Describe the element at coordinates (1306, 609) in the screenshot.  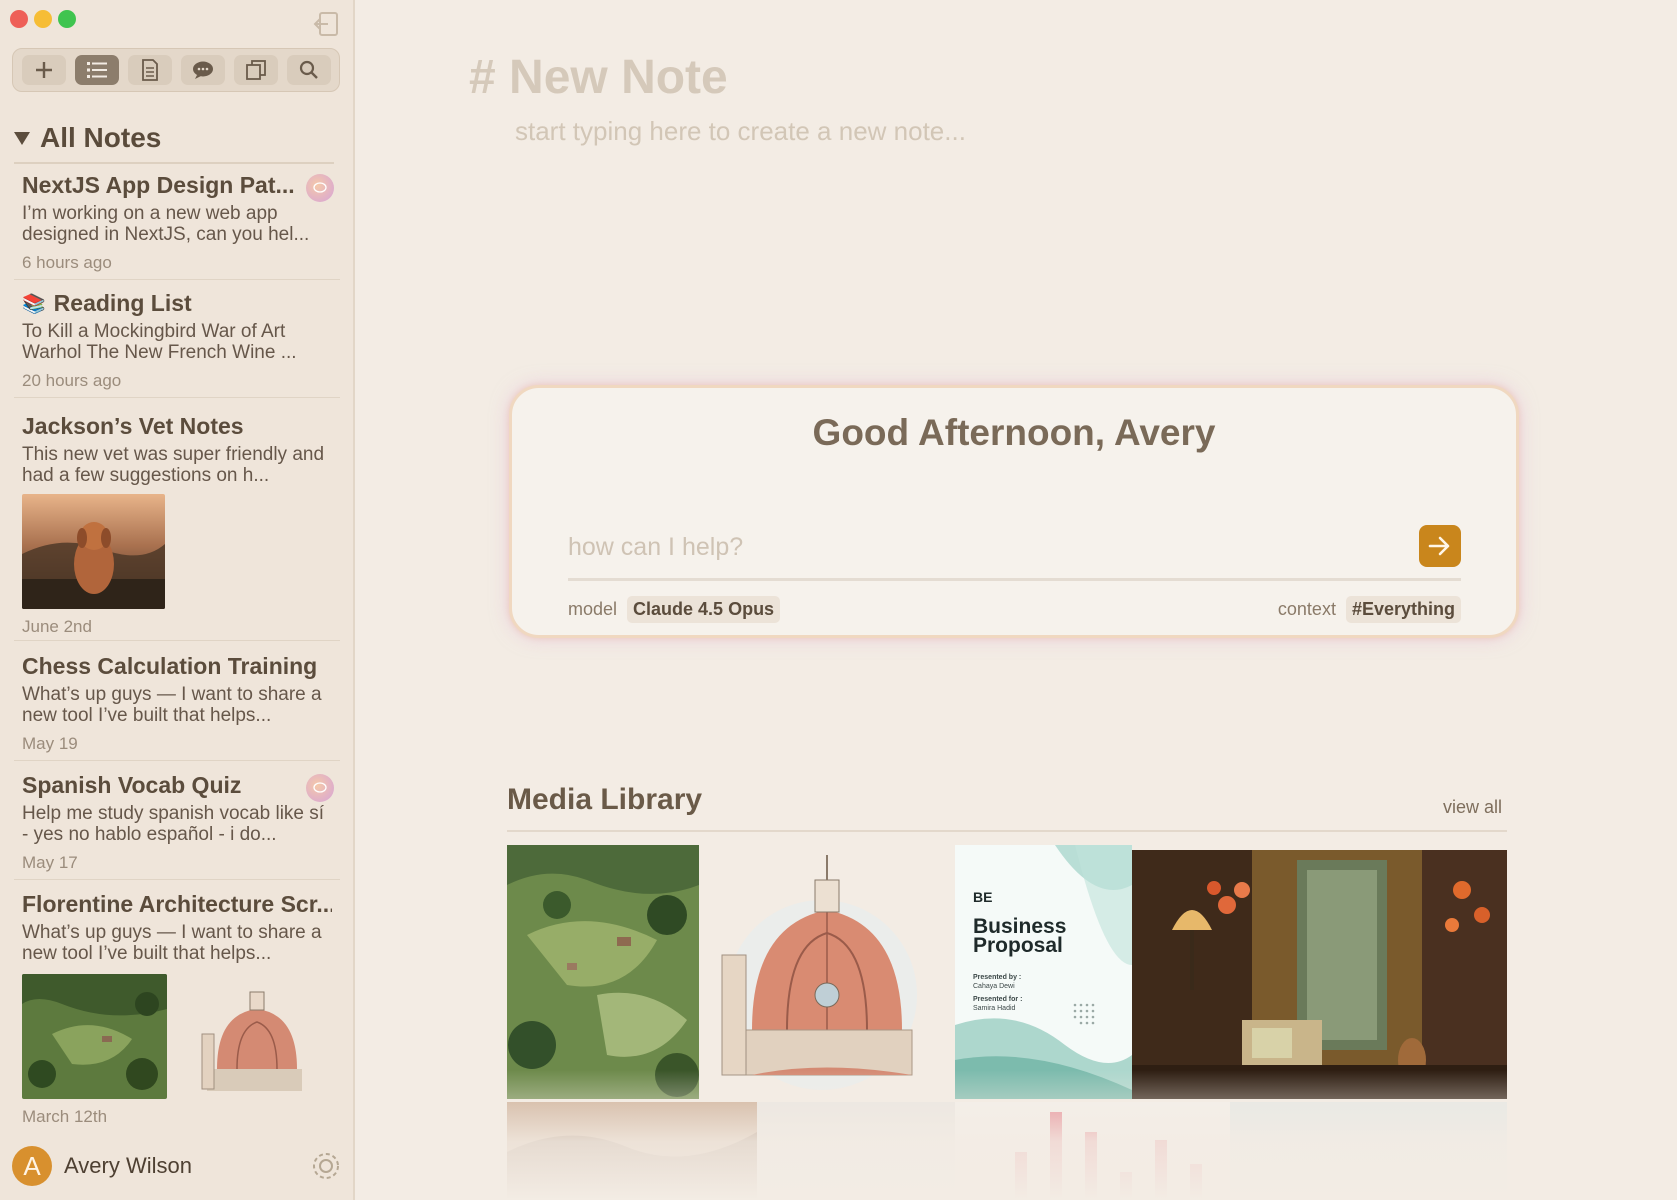
I see `context-label: context` at that location.